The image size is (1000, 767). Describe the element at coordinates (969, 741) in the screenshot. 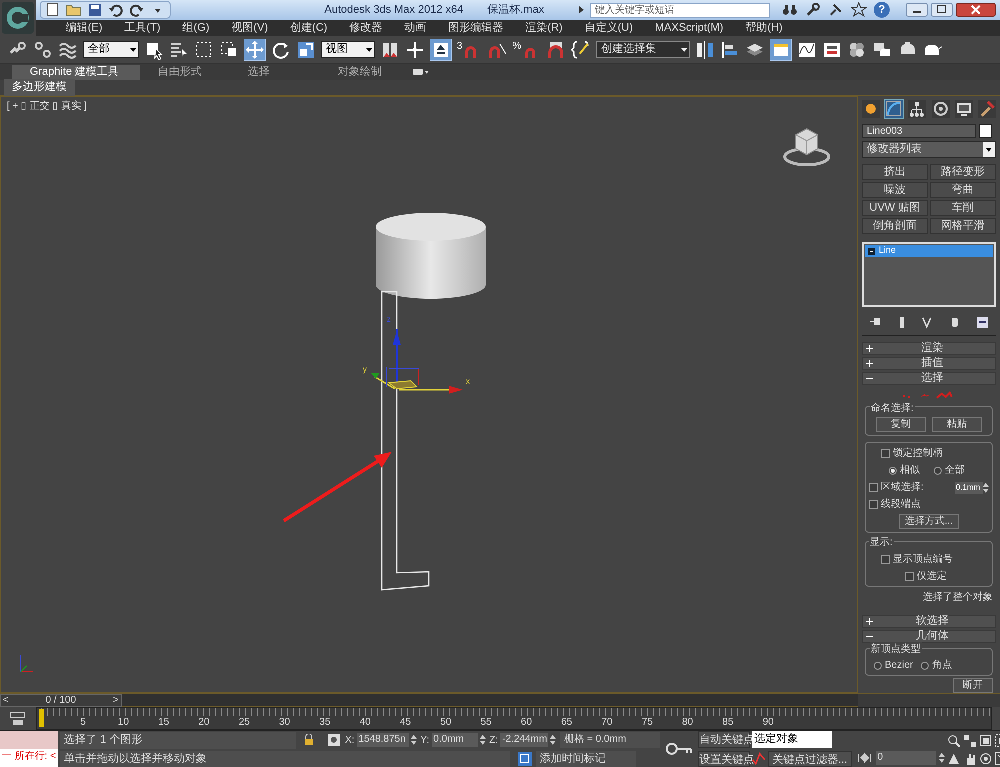

I see `zoom-all-icon` at that location.